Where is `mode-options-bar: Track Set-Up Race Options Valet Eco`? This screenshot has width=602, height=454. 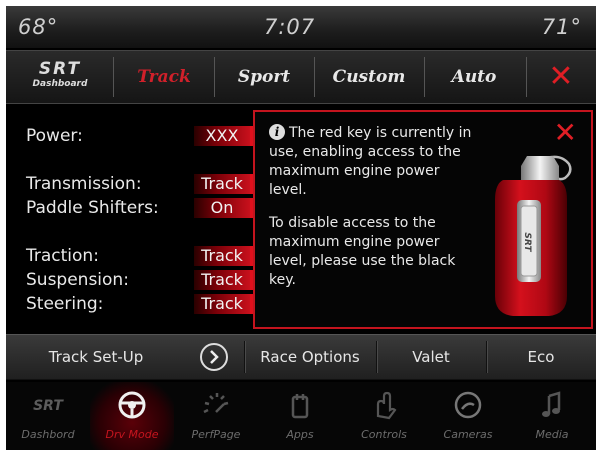 mode-options-bar: Track Set-Up Race Options Valet Eco is located at coordinates (301, 357).